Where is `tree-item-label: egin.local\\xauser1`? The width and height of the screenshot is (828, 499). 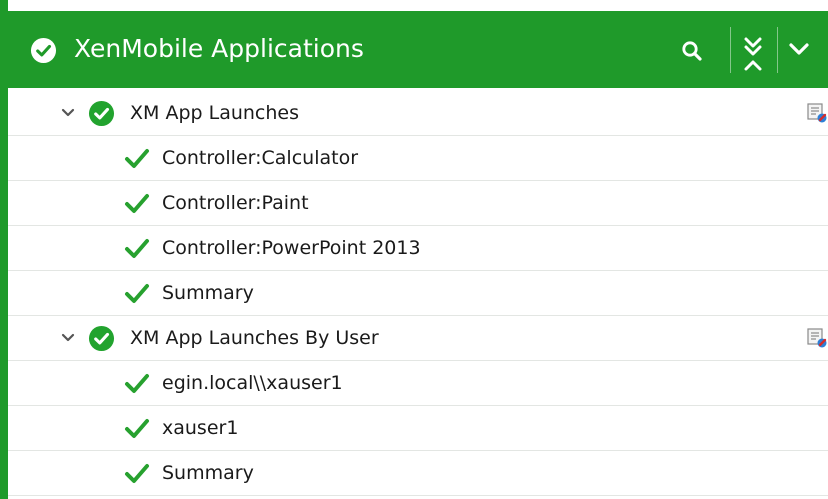
tree-item-label: egin.local\\xauser1 is located at coordinates (252, 383).